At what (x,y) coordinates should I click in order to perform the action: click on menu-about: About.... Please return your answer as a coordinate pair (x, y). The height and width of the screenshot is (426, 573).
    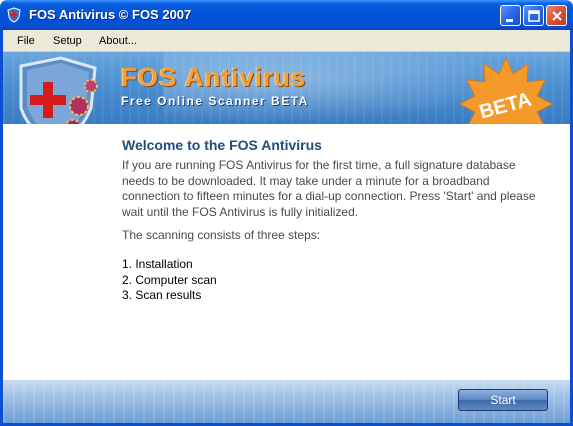
    Looking at the image, I should click on (118, 41).